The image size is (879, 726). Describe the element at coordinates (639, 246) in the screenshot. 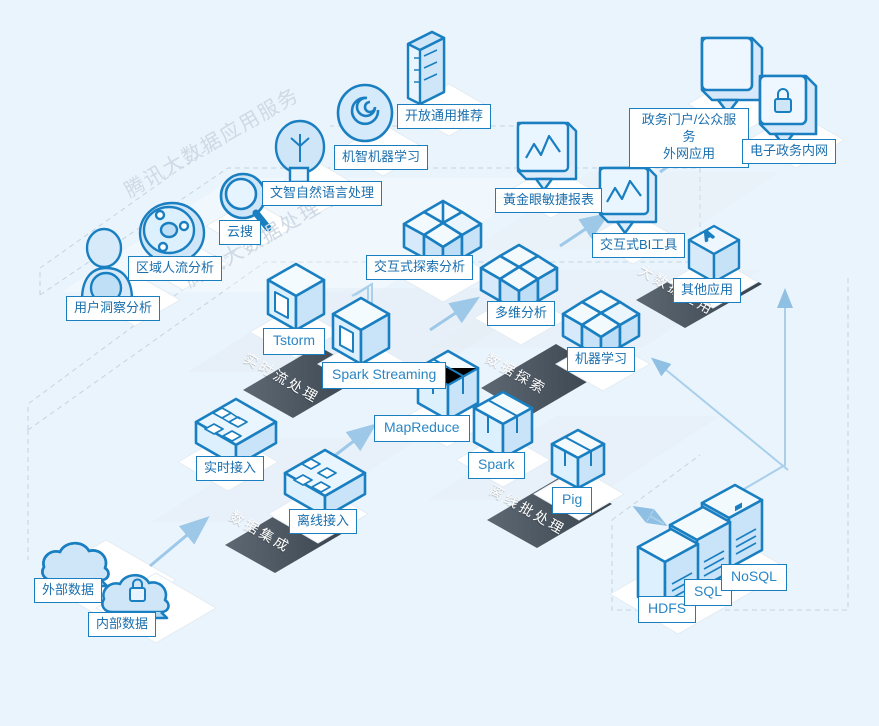

I see `label-bi-tool: 交互式BI工具` at that location.